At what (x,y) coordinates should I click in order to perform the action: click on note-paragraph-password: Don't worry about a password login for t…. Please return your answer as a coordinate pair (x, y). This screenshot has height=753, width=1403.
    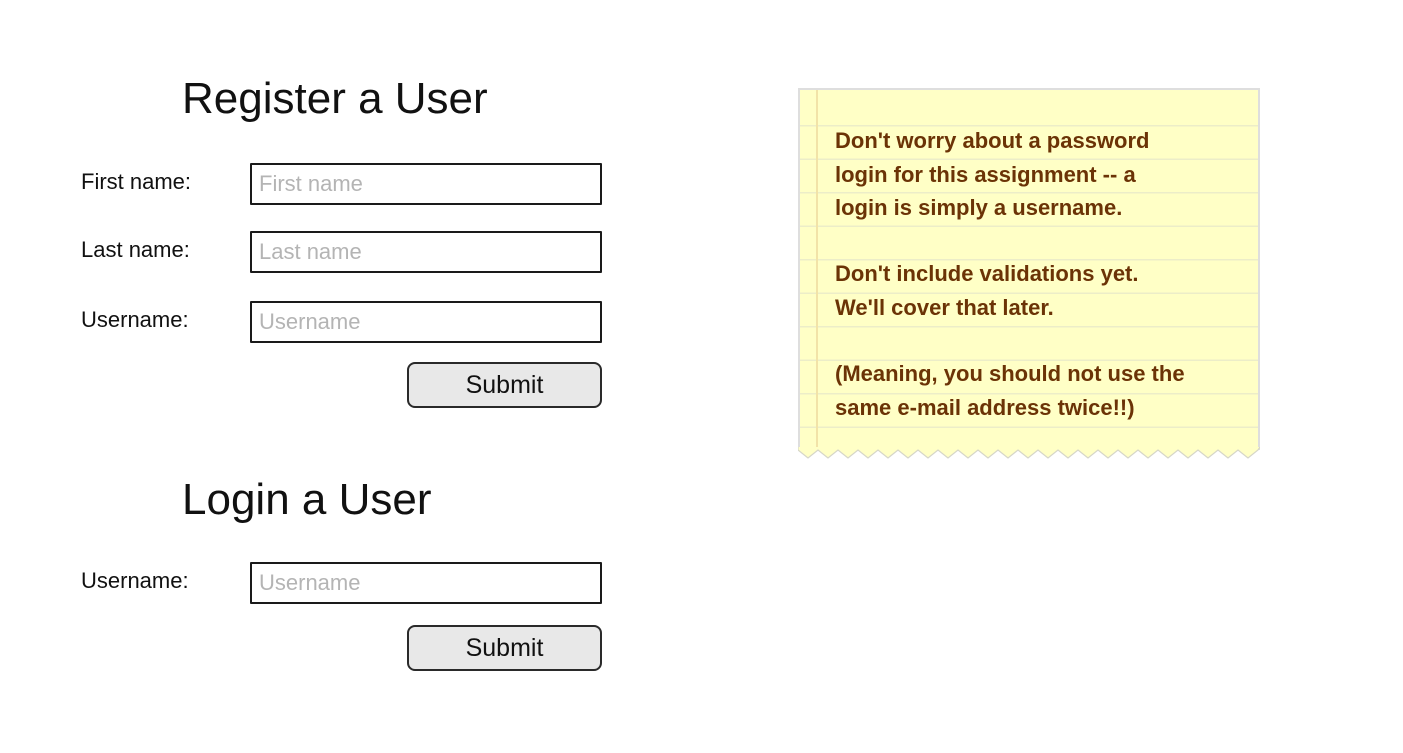
    Looking at the image, I should click on (992, 174).